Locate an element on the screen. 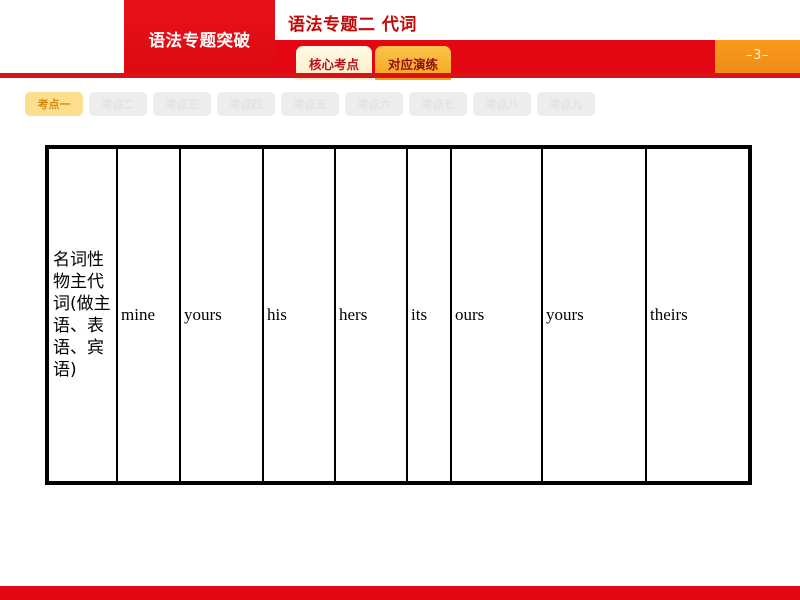 The width and height of the screenshot is (800, 600). table-cell-his: his is located at coordinates (300, 315).